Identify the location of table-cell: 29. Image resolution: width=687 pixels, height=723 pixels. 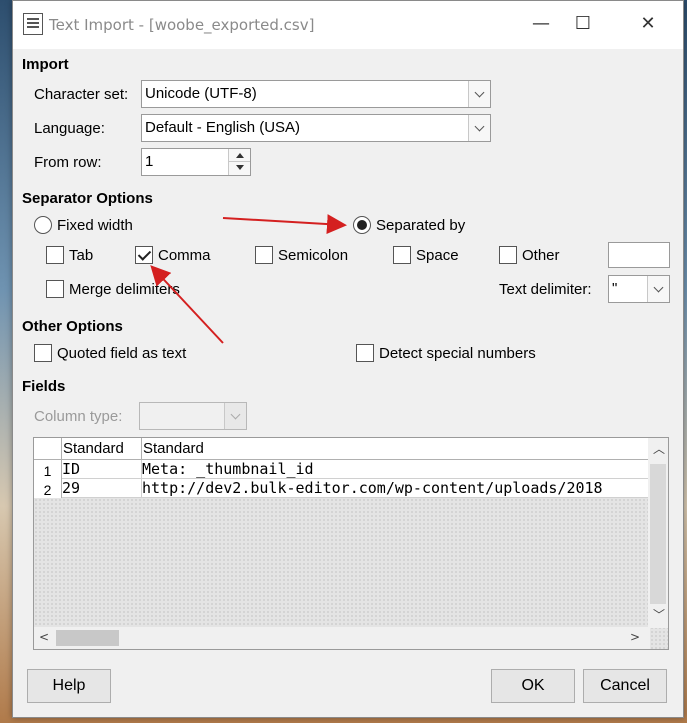
(102, 488).